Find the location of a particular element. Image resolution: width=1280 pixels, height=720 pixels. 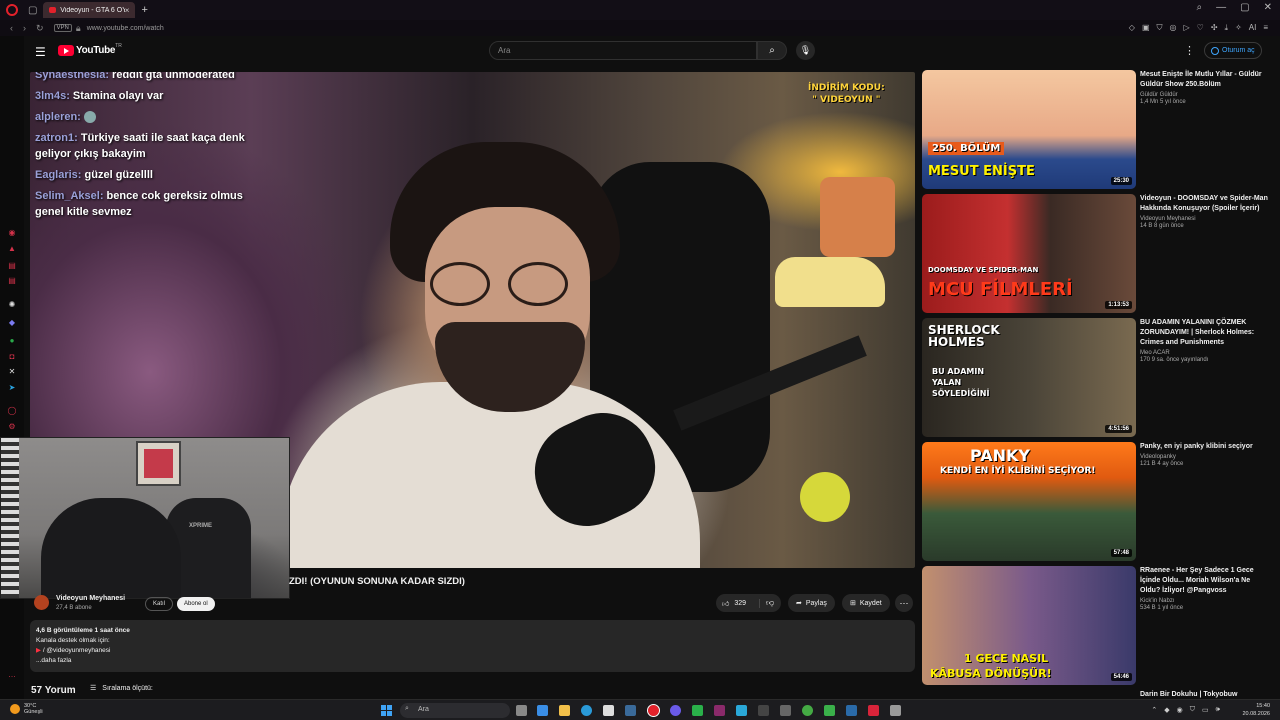

weather-widget: 30°C Güneşli is located at coordinates (26, 709).